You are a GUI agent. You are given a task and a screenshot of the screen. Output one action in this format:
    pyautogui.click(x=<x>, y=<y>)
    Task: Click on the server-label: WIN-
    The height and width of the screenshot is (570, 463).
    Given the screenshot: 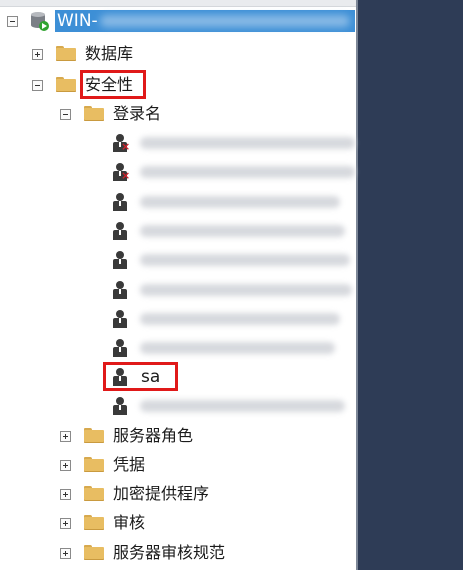 What is the action you would take?
    pyautogui.click(x=77, y=21)
    